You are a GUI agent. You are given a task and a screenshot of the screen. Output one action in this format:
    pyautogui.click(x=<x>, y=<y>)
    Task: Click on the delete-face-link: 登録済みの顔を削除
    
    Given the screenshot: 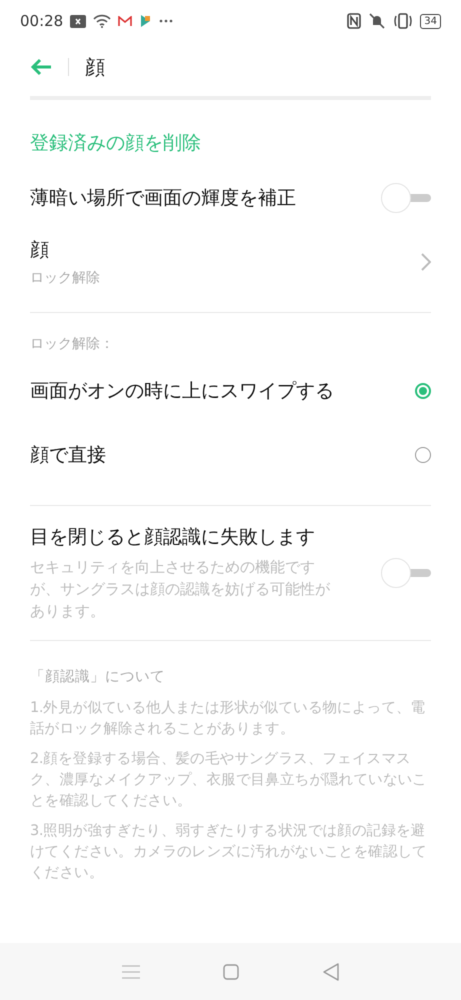 What is the action you would take?
    pyautogui.click(x=230, y=148)
    